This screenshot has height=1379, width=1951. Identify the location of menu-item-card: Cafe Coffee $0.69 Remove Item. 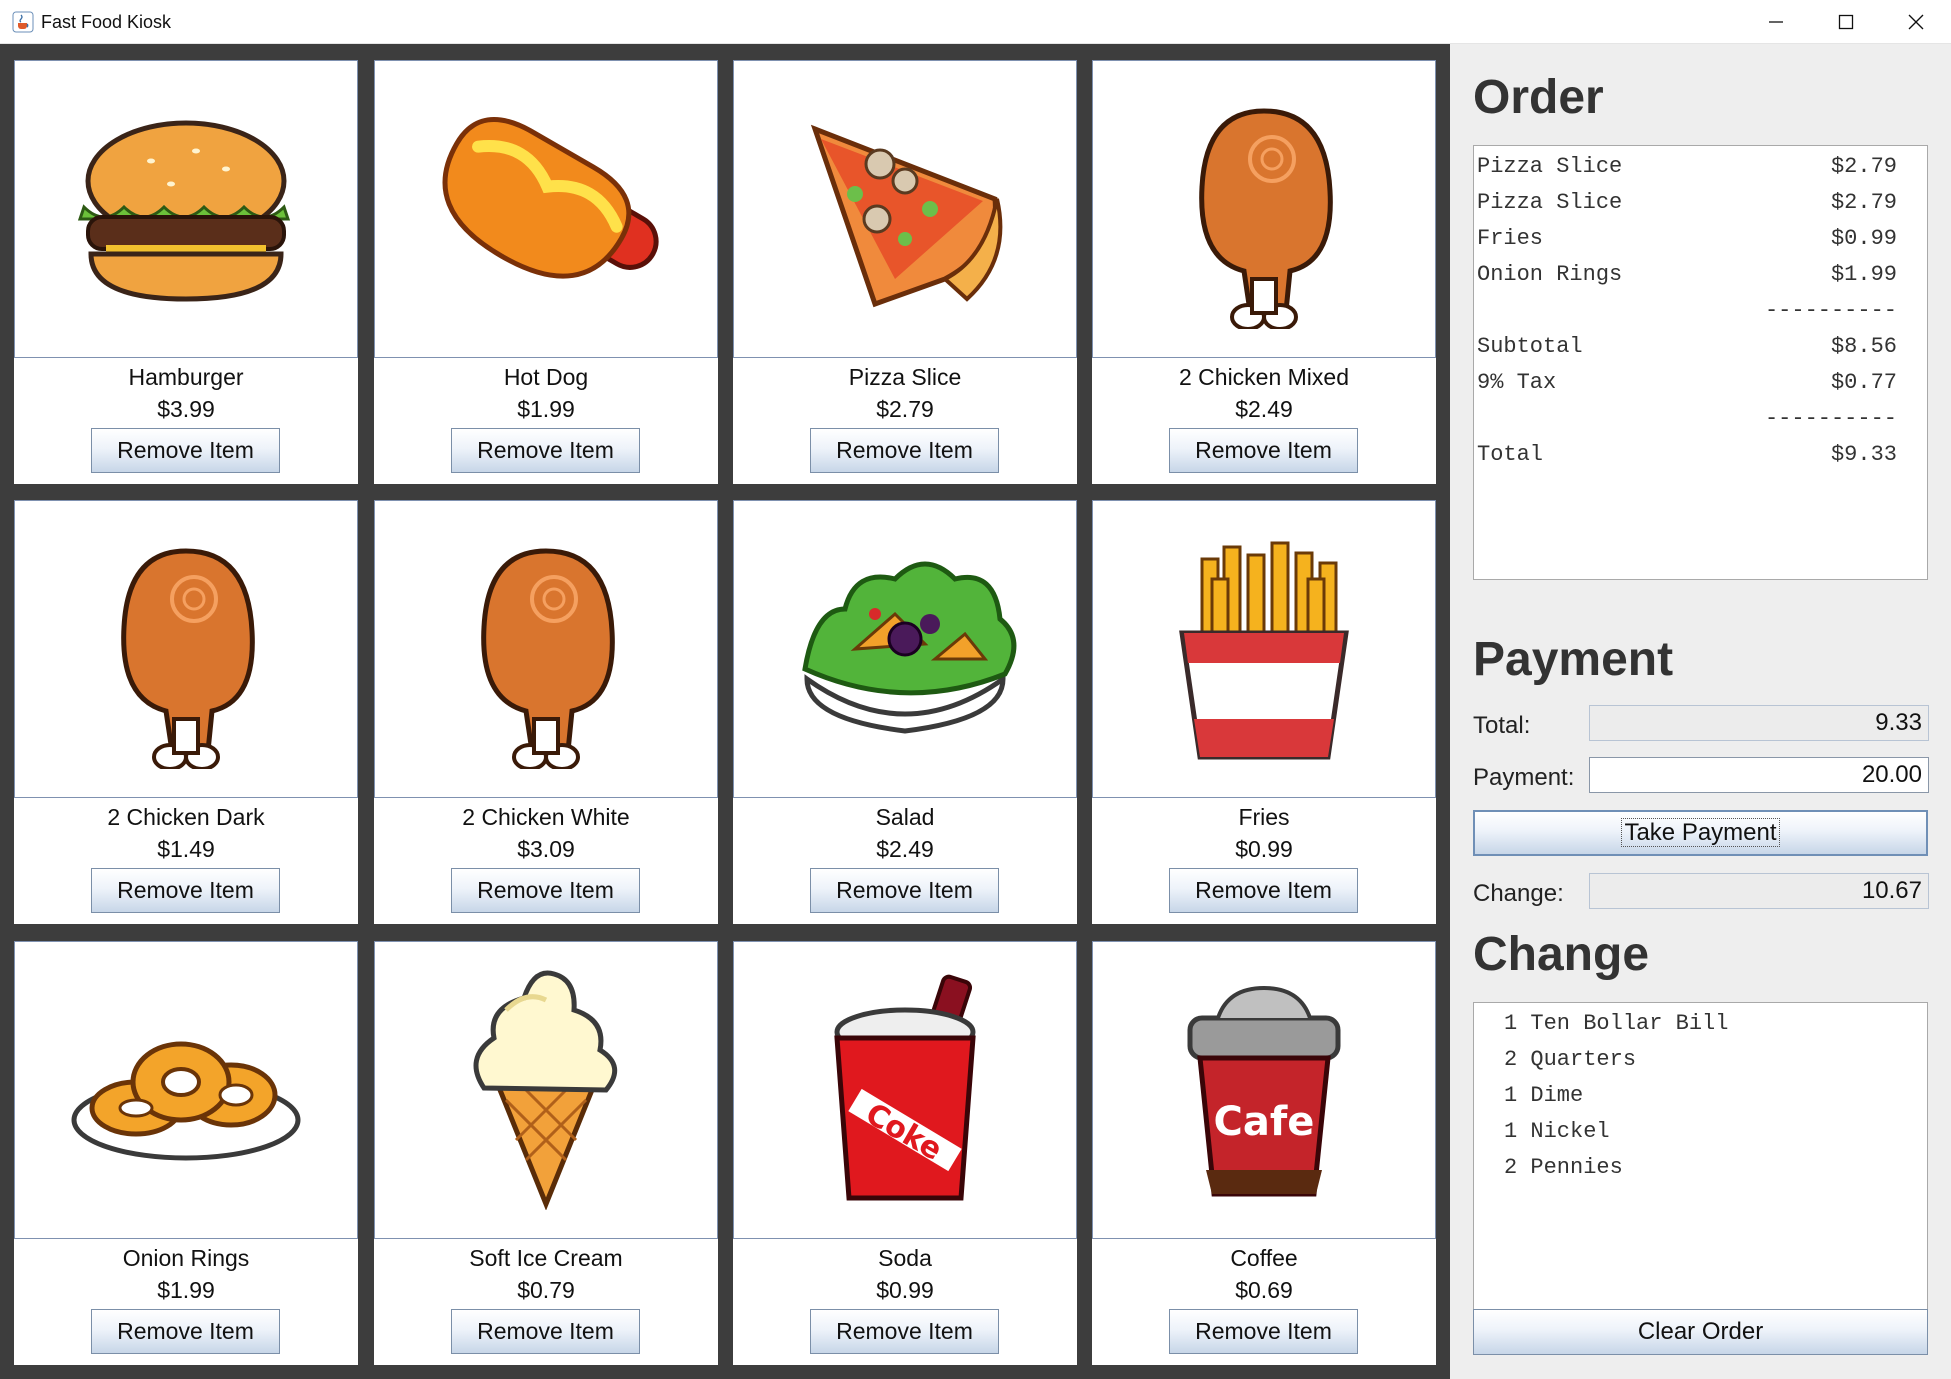
(1264, 1153).